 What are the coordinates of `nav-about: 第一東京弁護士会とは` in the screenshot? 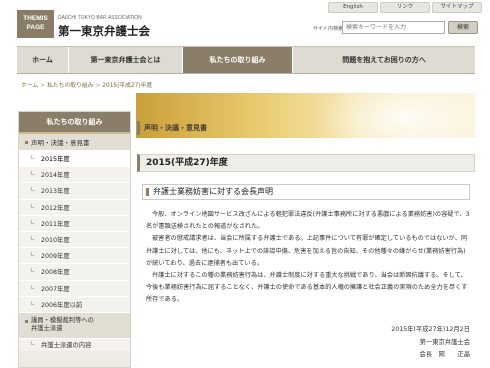 It's located at (126, 60).